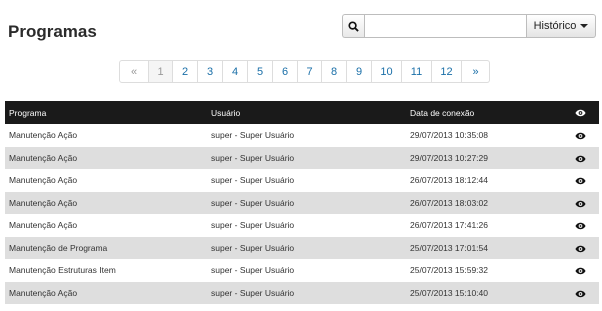 This screenshot has width=602, height=311. I want to click on cell-date: 25/07/2013 15:59:32, so click(449, 270).